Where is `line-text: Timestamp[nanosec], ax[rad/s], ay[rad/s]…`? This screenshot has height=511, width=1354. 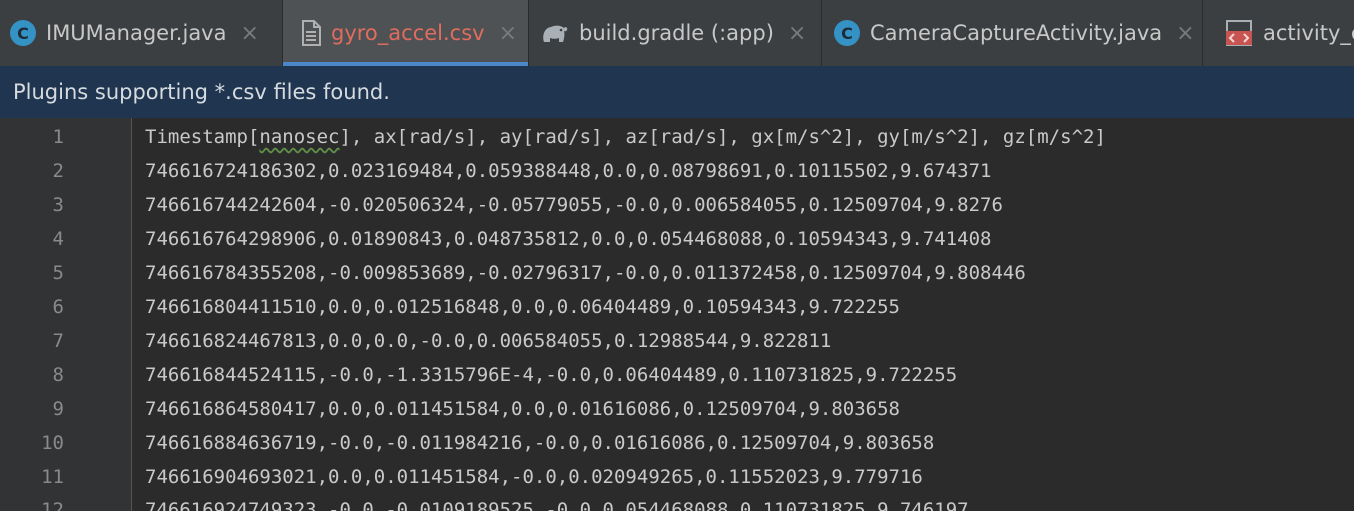 line-text: Timestamp[nanosec], ax[rad/s], ay[rad/s]… is located at coordinates (625, 137).